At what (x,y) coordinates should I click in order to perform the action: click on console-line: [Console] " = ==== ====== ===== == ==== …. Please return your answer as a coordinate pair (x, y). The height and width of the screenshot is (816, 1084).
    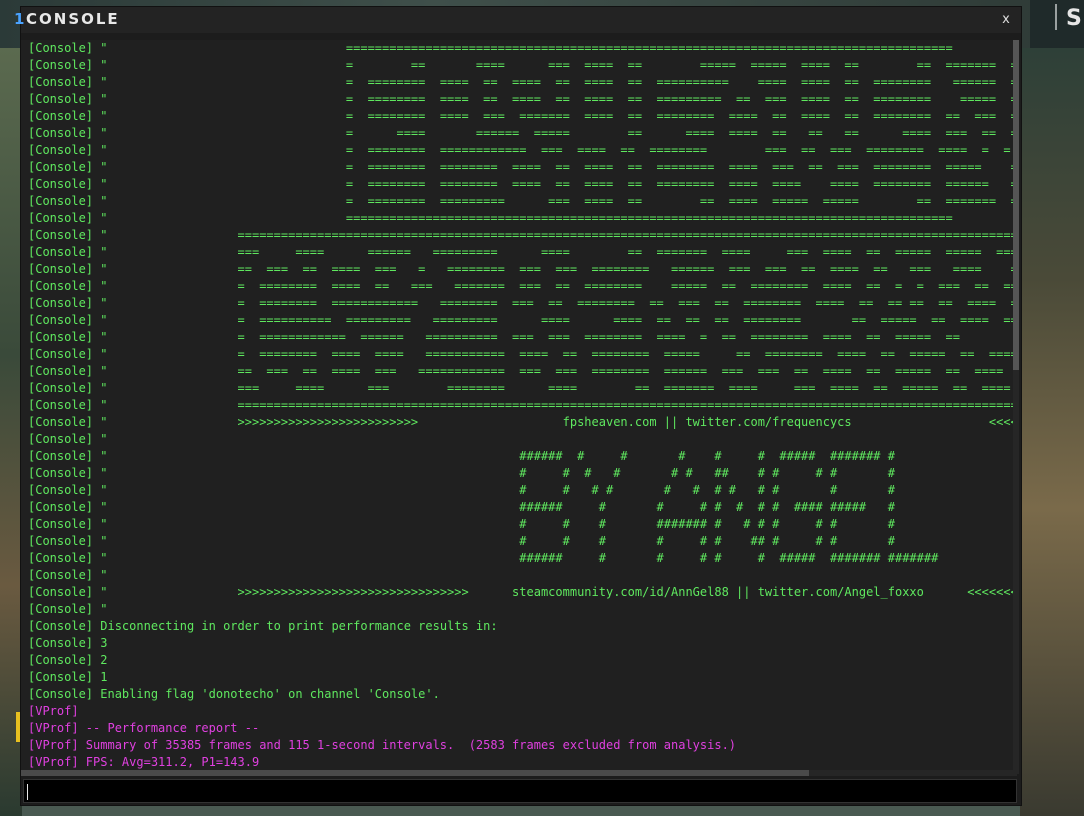
    Looking at the image, I should click on (522, 133).